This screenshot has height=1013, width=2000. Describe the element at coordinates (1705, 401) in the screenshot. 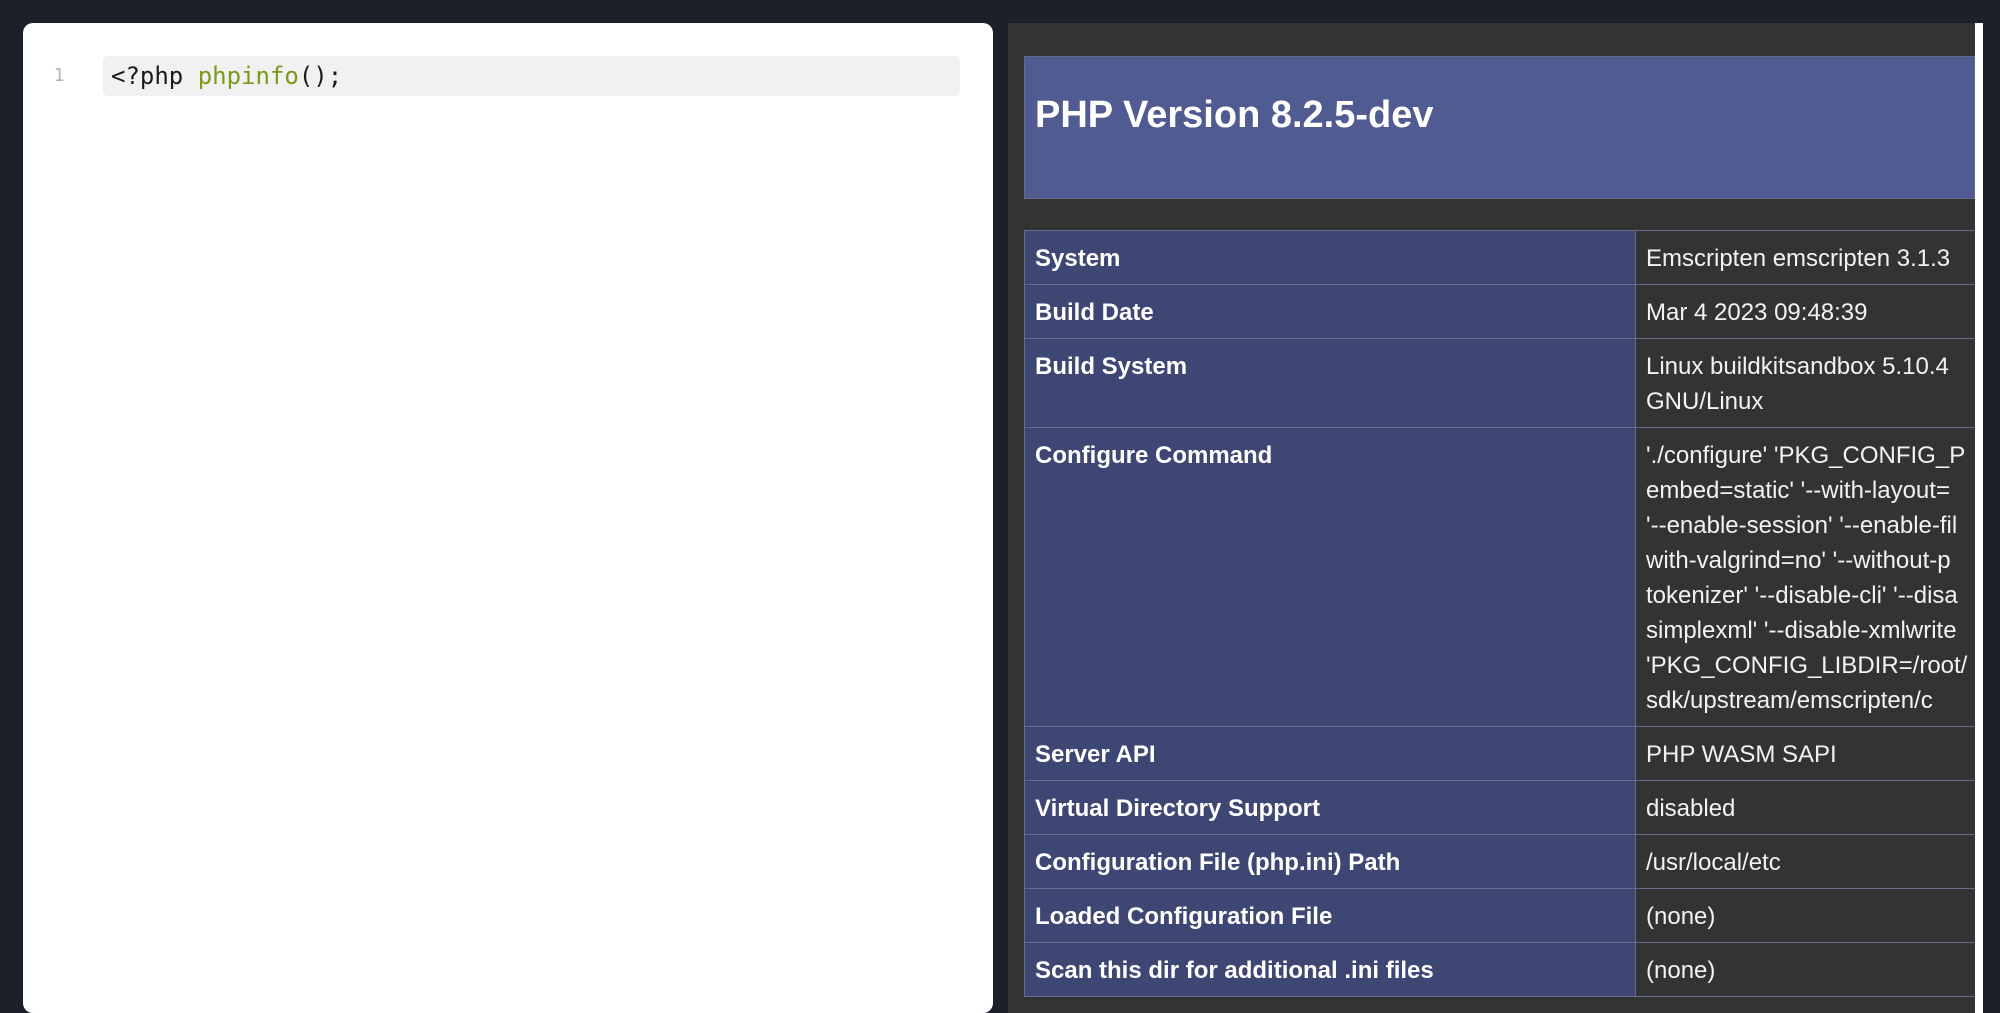

I see `row-value-line: GNU/Linux` at that location.